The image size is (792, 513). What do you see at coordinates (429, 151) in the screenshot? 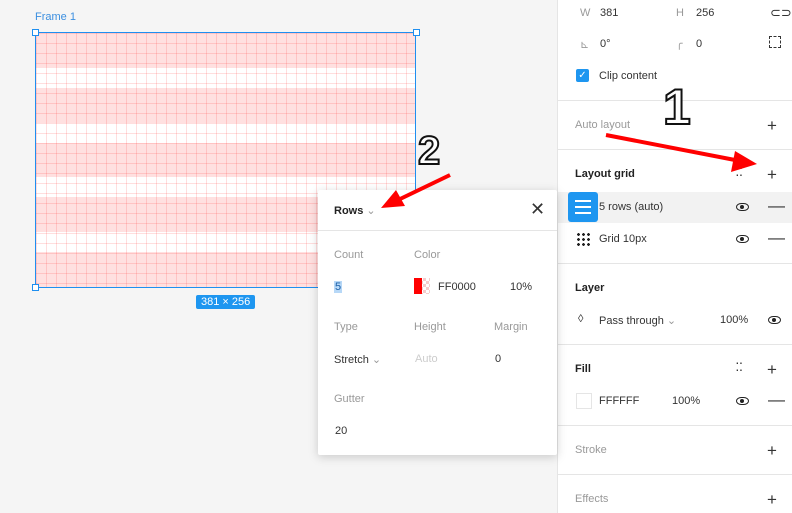
I see `annotation-number-two: 2` at bounding box center [429, 151].